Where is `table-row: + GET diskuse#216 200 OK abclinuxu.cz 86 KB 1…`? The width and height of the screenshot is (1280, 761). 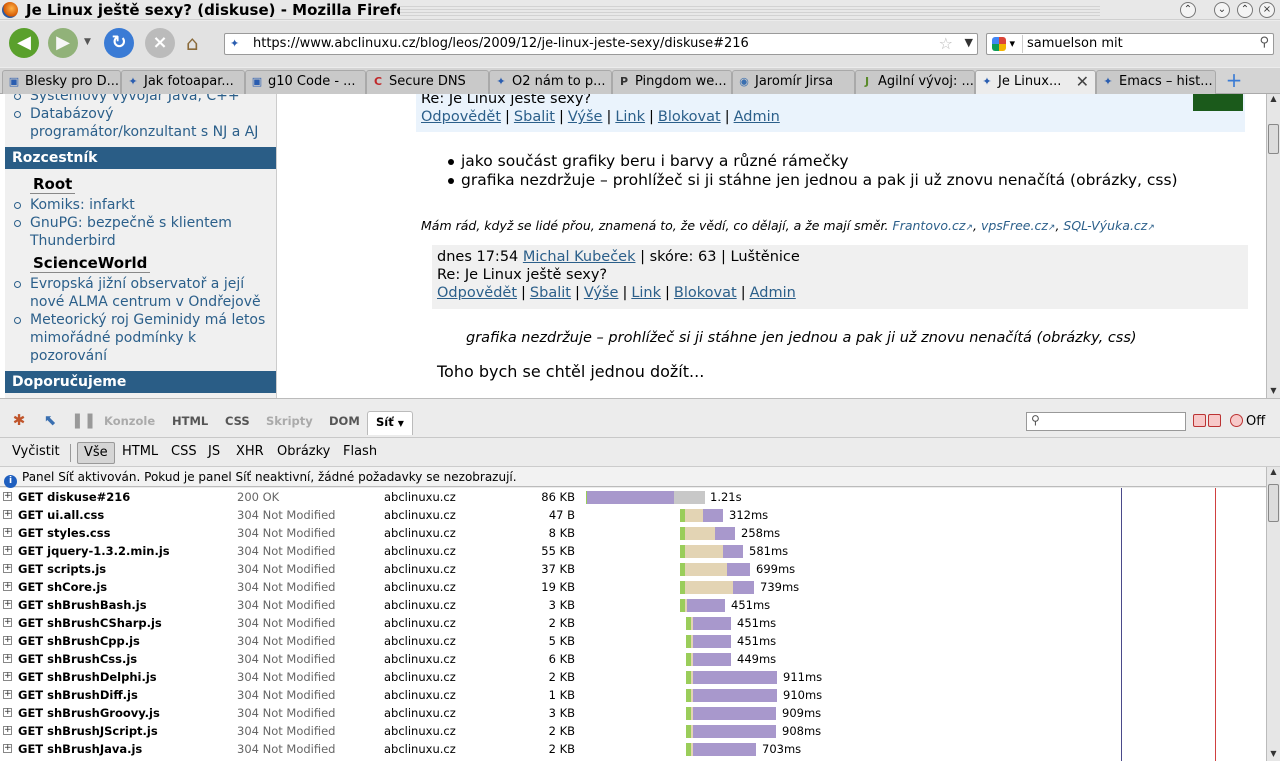
table-row: + GET diskuse#216 200 OK abclinuxu.cz 86 KB 1… is located at coordinates (633, 497).